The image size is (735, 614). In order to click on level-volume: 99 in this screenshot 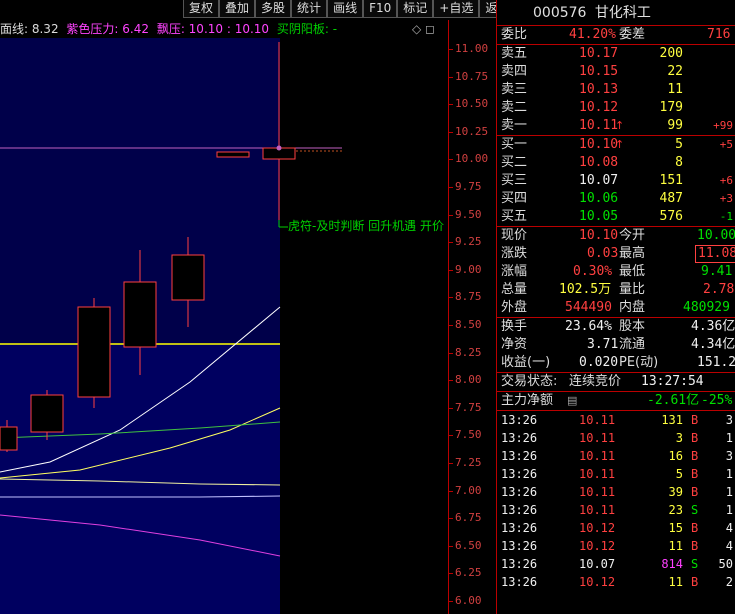, I will do `click(675, 125)`.